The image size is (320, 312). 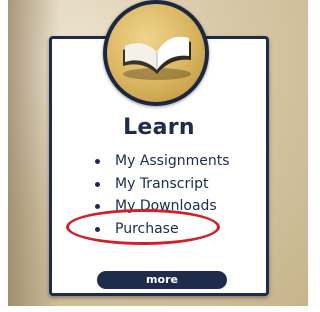 What do you see at coordinates (172, 161) in the screenshot?
I see `menu-item-label: My Assignments` at bounding box center [172, 161].